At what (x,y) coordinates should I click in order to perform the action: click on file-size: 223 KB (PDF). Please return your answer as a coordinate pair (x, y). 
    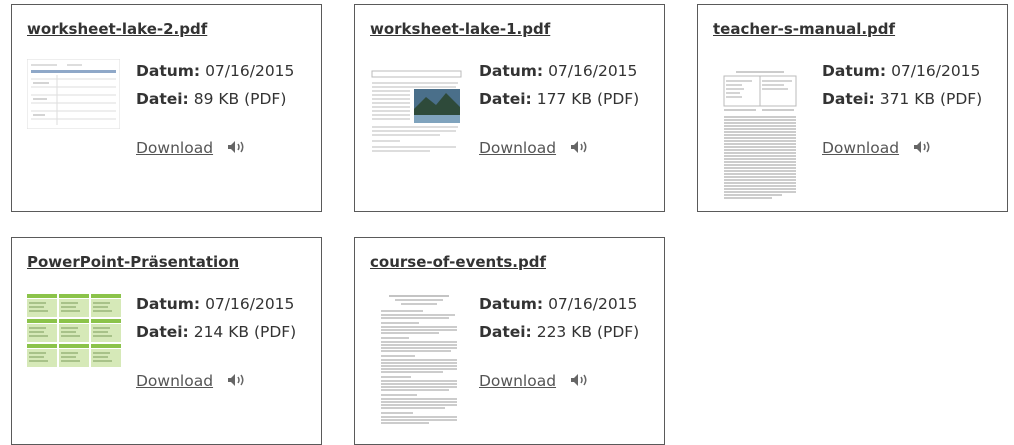
    Looking at the image, I should click on (588, 332).